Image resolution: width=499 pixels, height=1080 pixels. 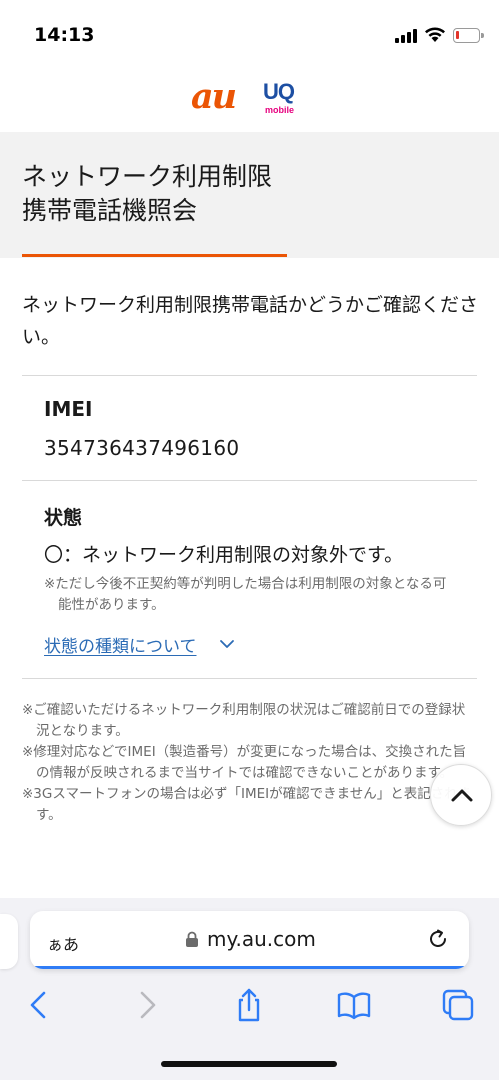 What do you see at coordinates (354, 1005) in the screenshot?
I see `bookmarks-icon` at bounding box center [354, 1005].